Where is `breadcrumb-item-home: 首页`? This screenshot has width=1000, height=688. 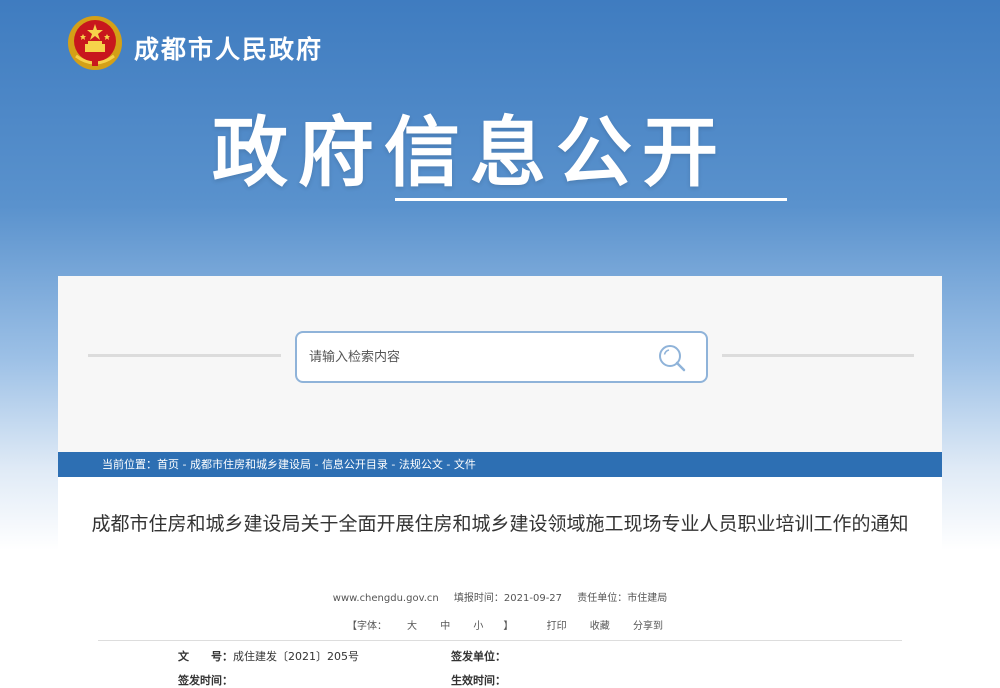 breadcrumb-item-home: 首页 is located at coordinates (168, 464).